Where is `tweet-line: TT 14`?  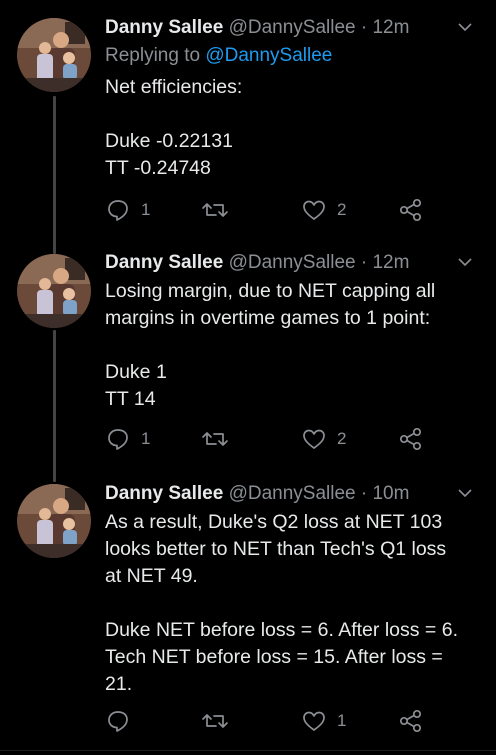
tweet-line: TT 14 is located at coordinates (130, 399).